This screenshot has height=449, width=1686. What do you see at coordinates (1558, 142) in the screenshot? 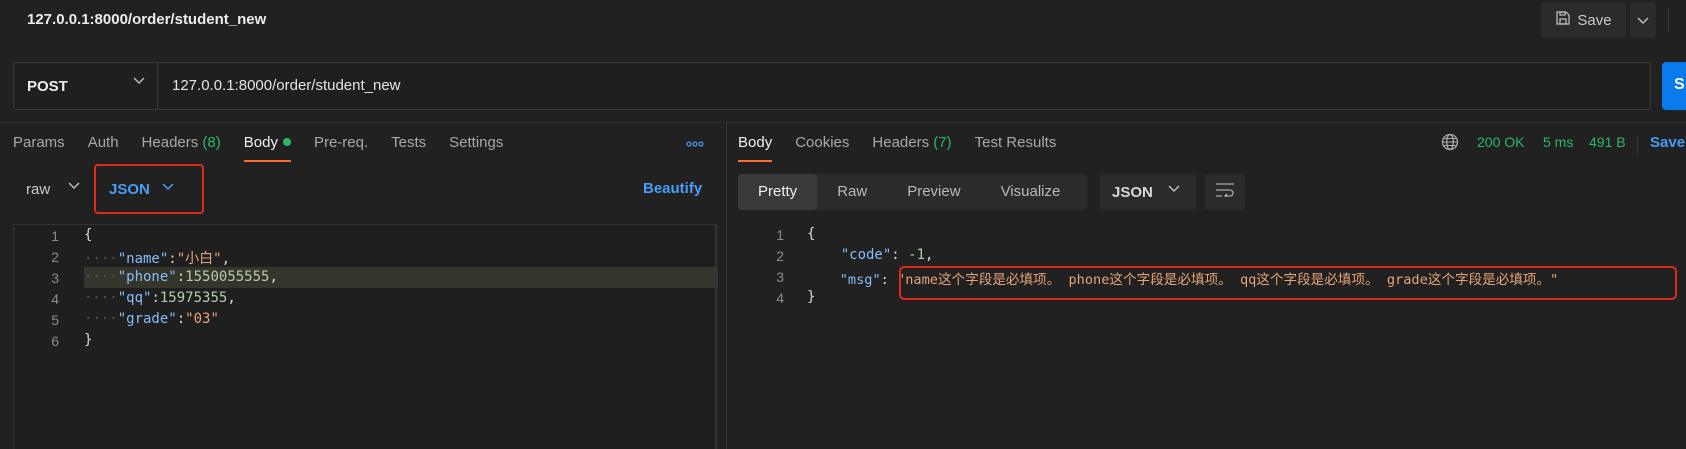
I see `response-time: 5 ms` at bounding box center [1558, 142].